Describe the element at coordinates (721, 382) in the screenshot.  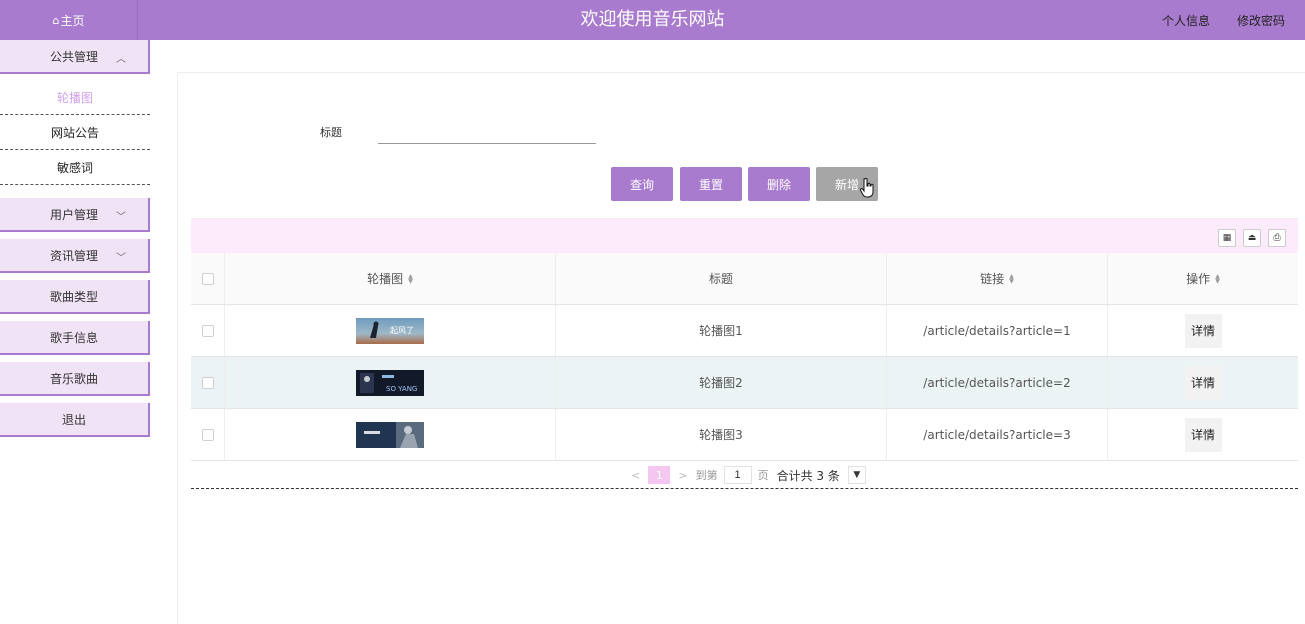
I see `title-cell: 轮播图2` at that location.